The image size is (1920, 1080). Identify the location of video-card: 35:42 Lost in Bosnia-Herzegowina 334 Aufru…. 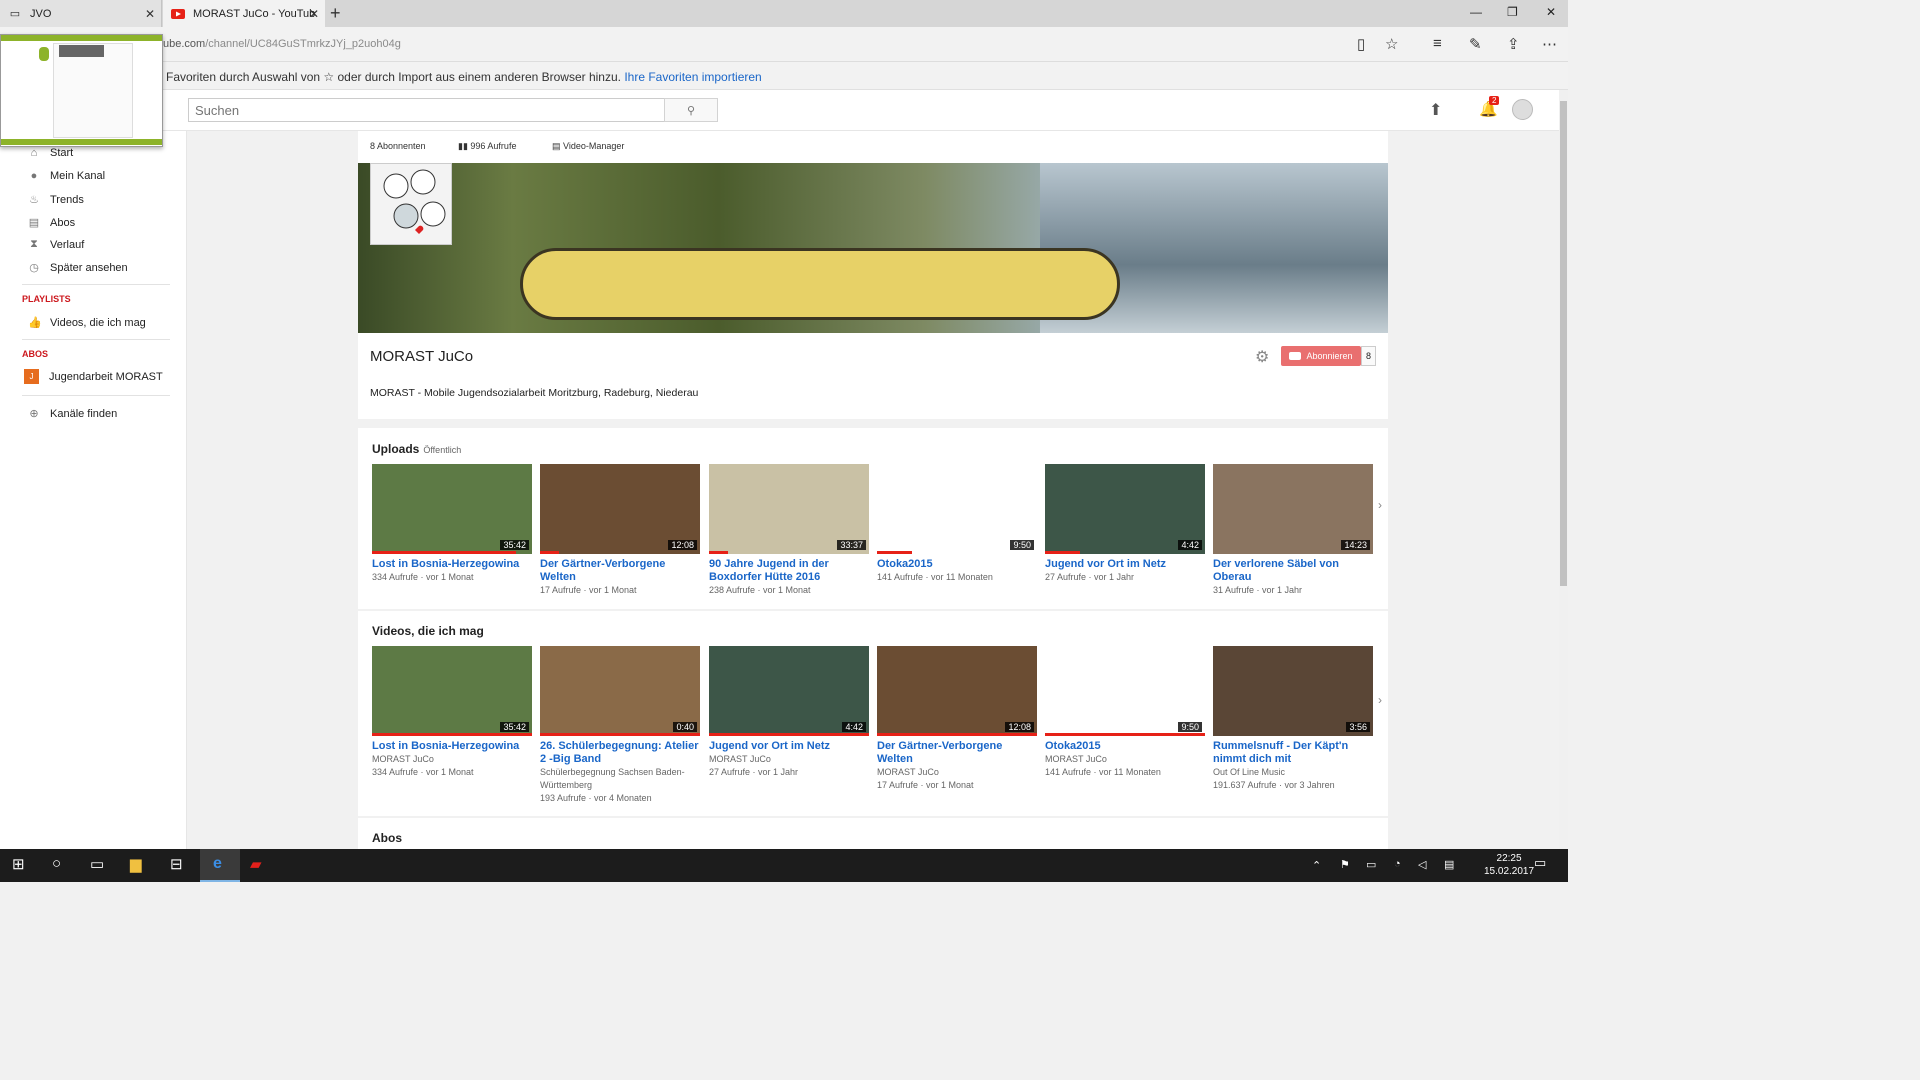
(452, 524).